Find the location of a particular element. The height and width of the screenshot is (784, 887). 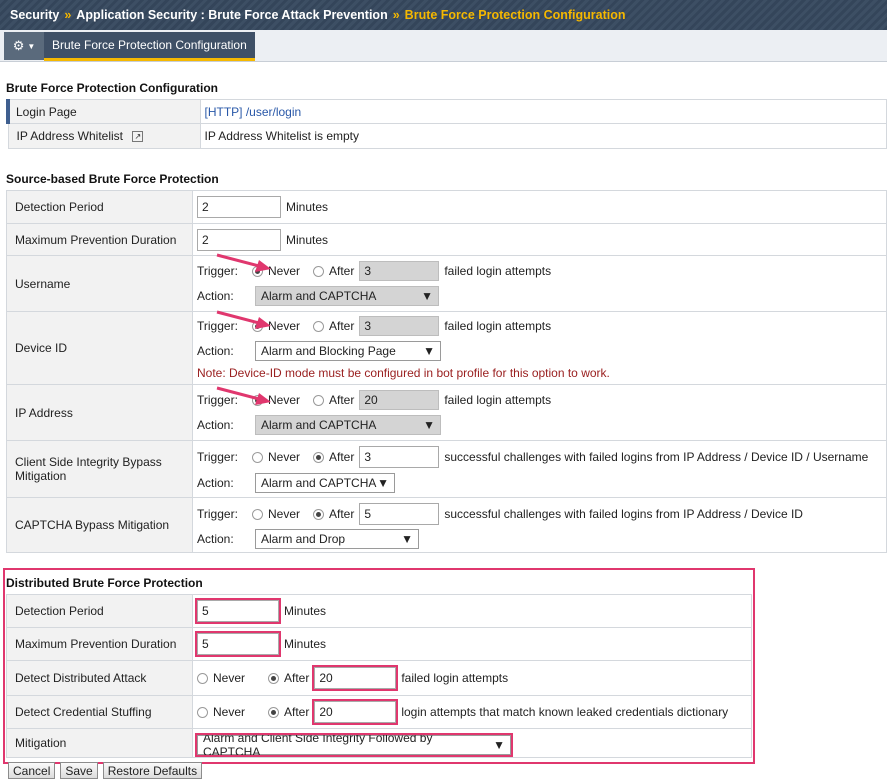

ip-address-action-select: Alarm and CAPTCHA ▼ is located at coordinates (348, 425).